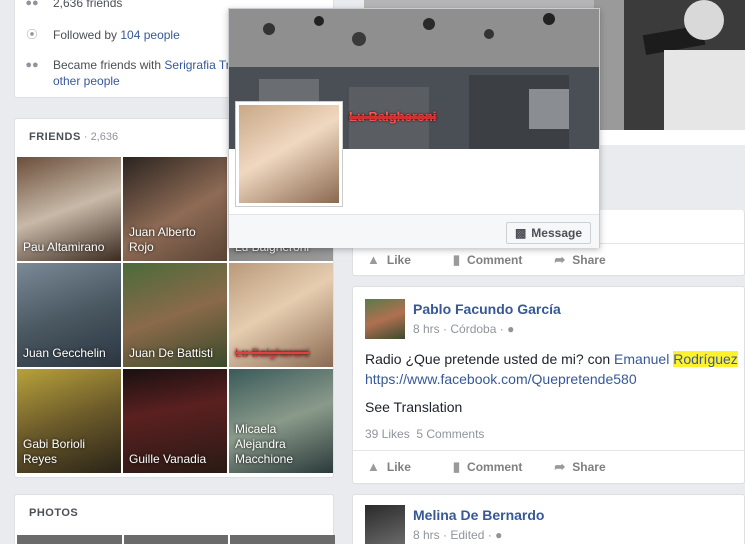 Image resolution: width=745 pixels, height=544 pixels. I want to click on friend-name: Juan Gecchelin, so click(70, 353).